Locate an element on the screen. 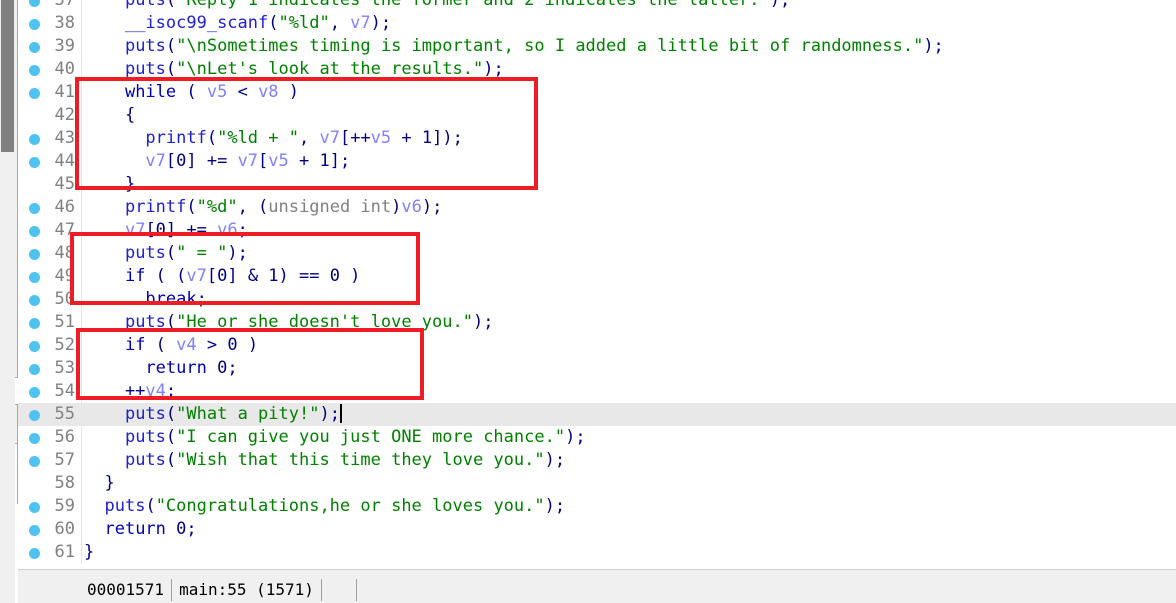 This screenshot has height=603, width=1176. code-line: 41 while ( v5 < v8 ) is located at coordinates (597, 92).